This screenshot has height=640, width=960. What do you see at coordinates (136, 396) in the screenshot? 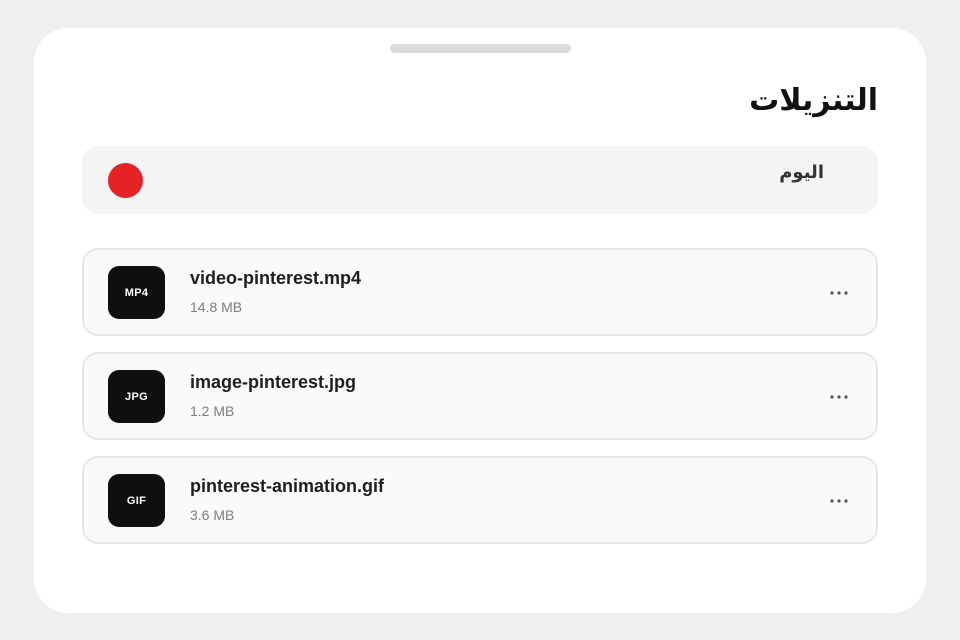
I see `file-type-badge: JPG` at bounding box center [136, 396].